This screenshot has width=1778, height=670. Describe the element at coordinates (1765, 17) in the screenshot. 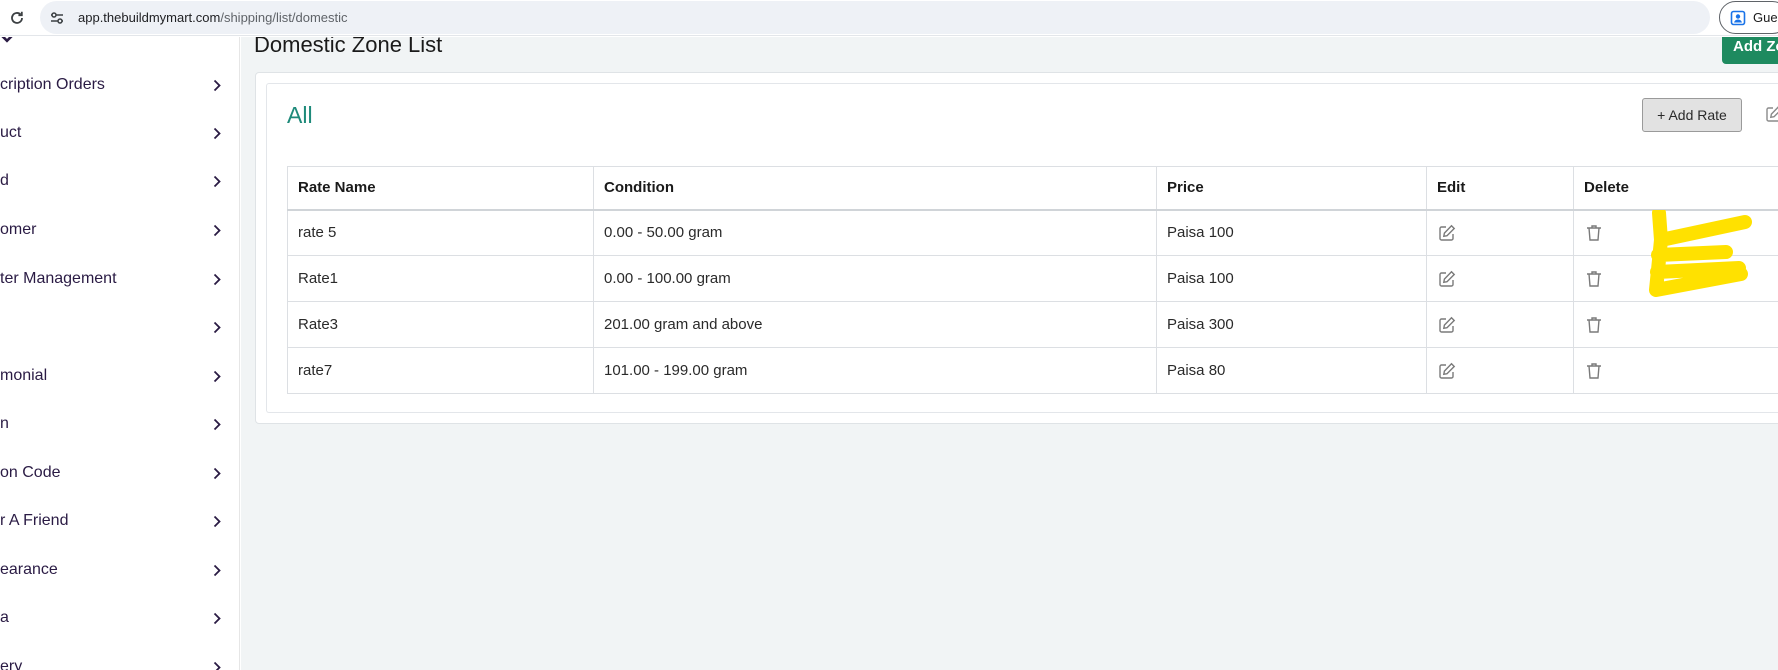

I see `profile-label: Gues` at that location.